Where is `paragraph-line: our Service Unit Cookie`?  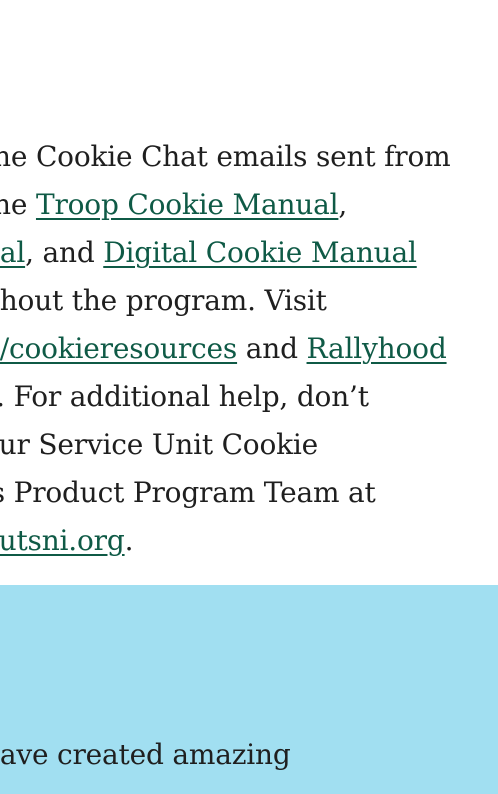 paragraph-line: our Service Unit Cookie is located at coordinates (249, 445).